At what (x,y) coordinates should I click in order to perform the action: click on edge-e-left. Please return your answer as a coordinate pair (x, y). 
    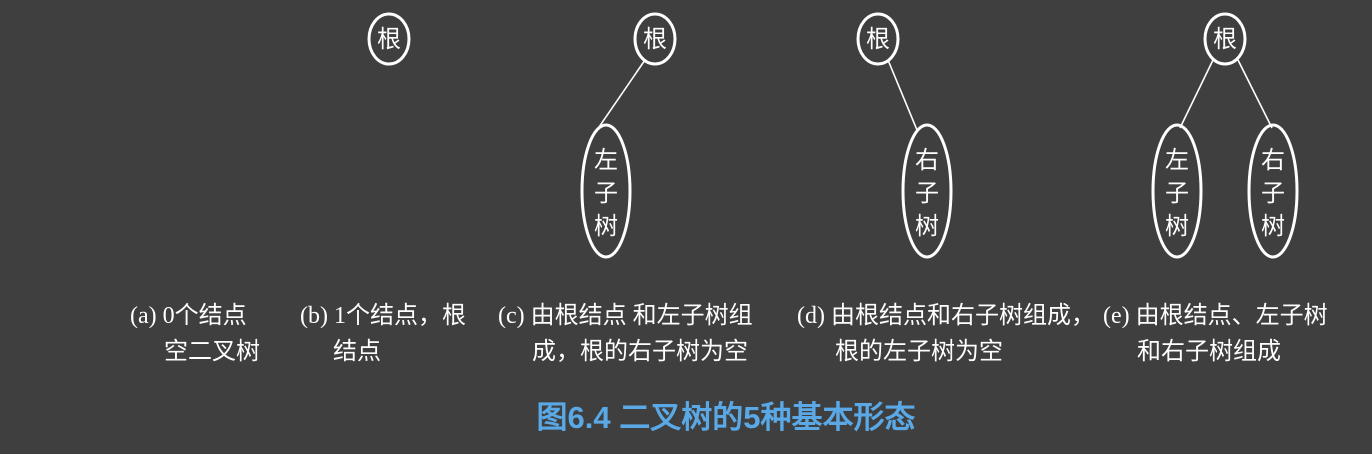
    Looking at the image, I should click on (1196, 94).